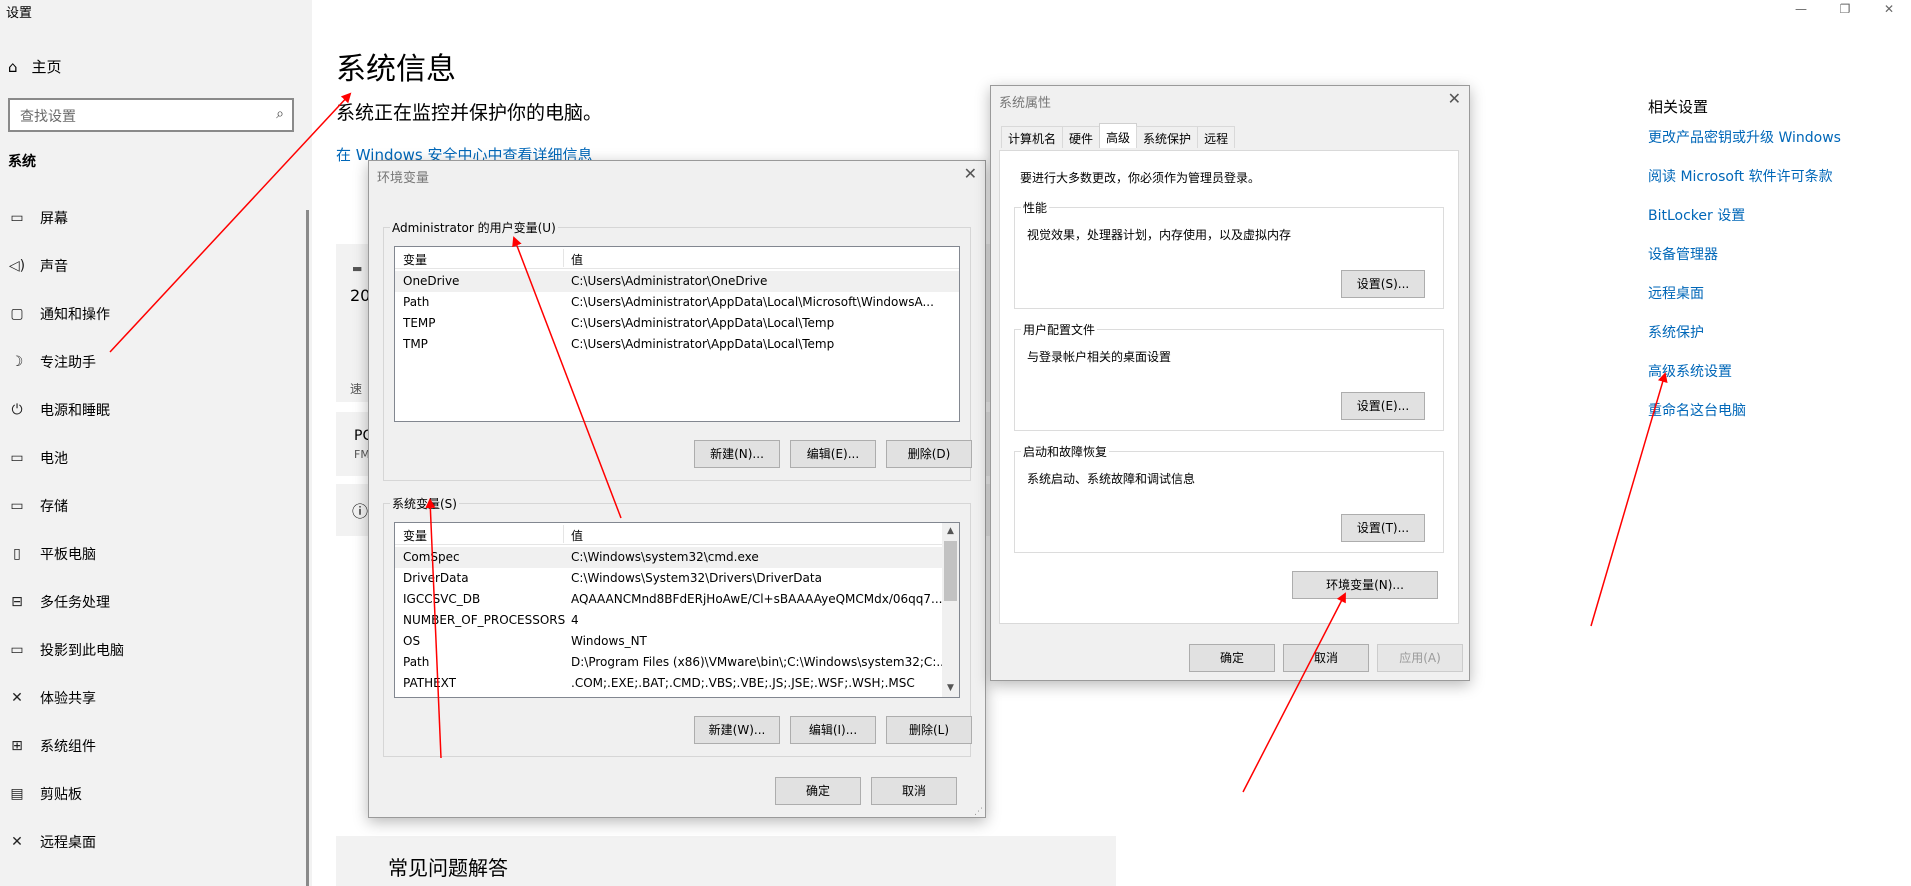  I want to click on link-system-protection: 系统保护, so click(1744, 341).